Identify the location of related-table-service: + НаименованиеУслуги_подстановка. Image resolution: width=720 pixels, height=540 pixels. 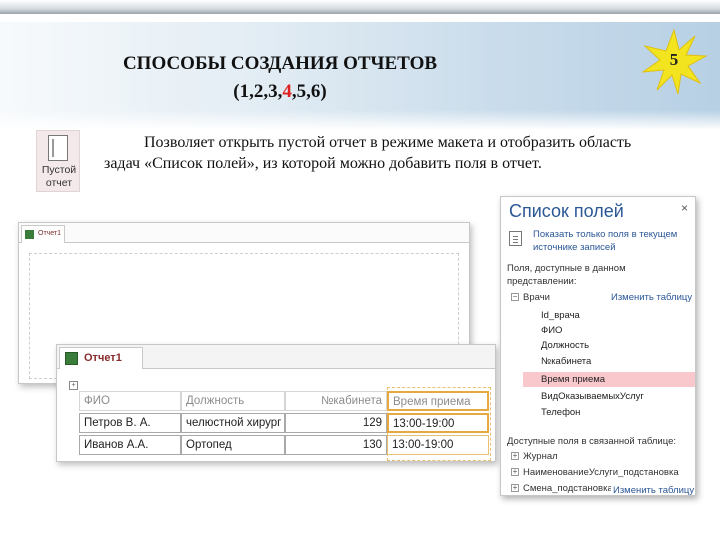
(595, 472).